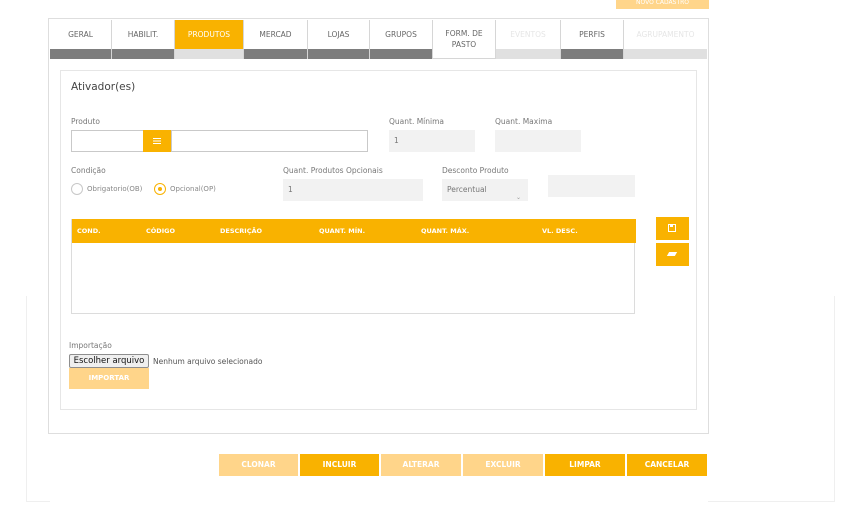  Describe the element at coordinates (209, 39) in the screenshot. I see `tab-produtos: PRODUTOS` at that location.